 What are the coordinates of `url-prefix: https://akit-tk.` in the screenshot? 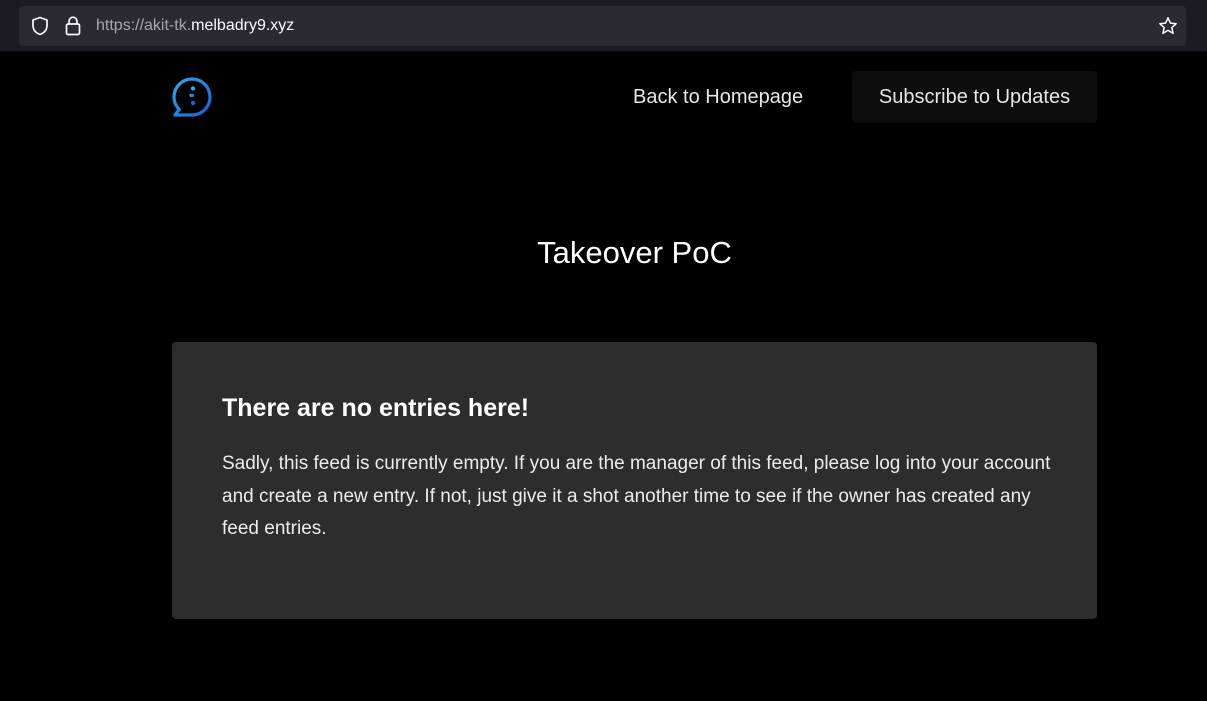 It's located at (144, 25).